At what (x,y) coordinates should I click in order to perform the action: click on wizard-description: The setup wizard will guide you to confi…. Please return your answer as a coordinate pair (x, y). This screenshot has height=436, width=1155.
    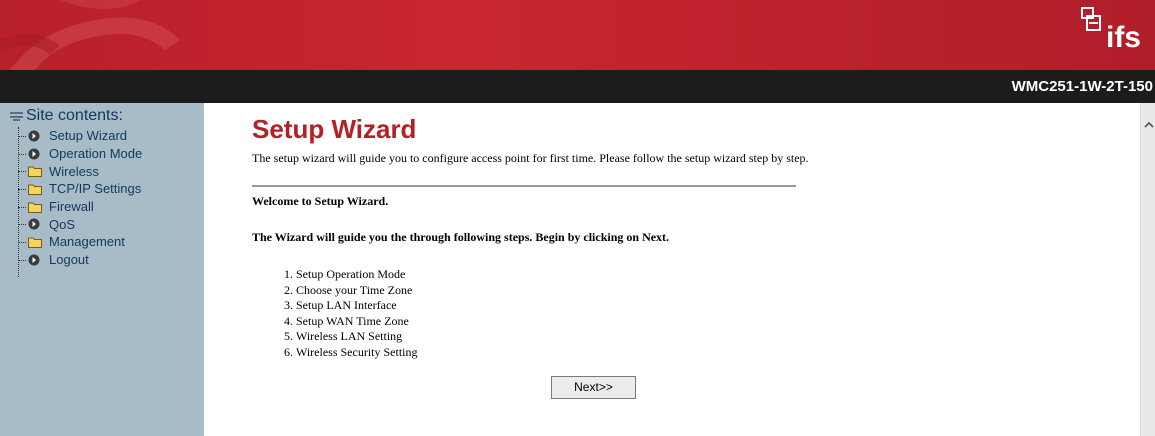
    Looking at the image, I should click on (530, 158).